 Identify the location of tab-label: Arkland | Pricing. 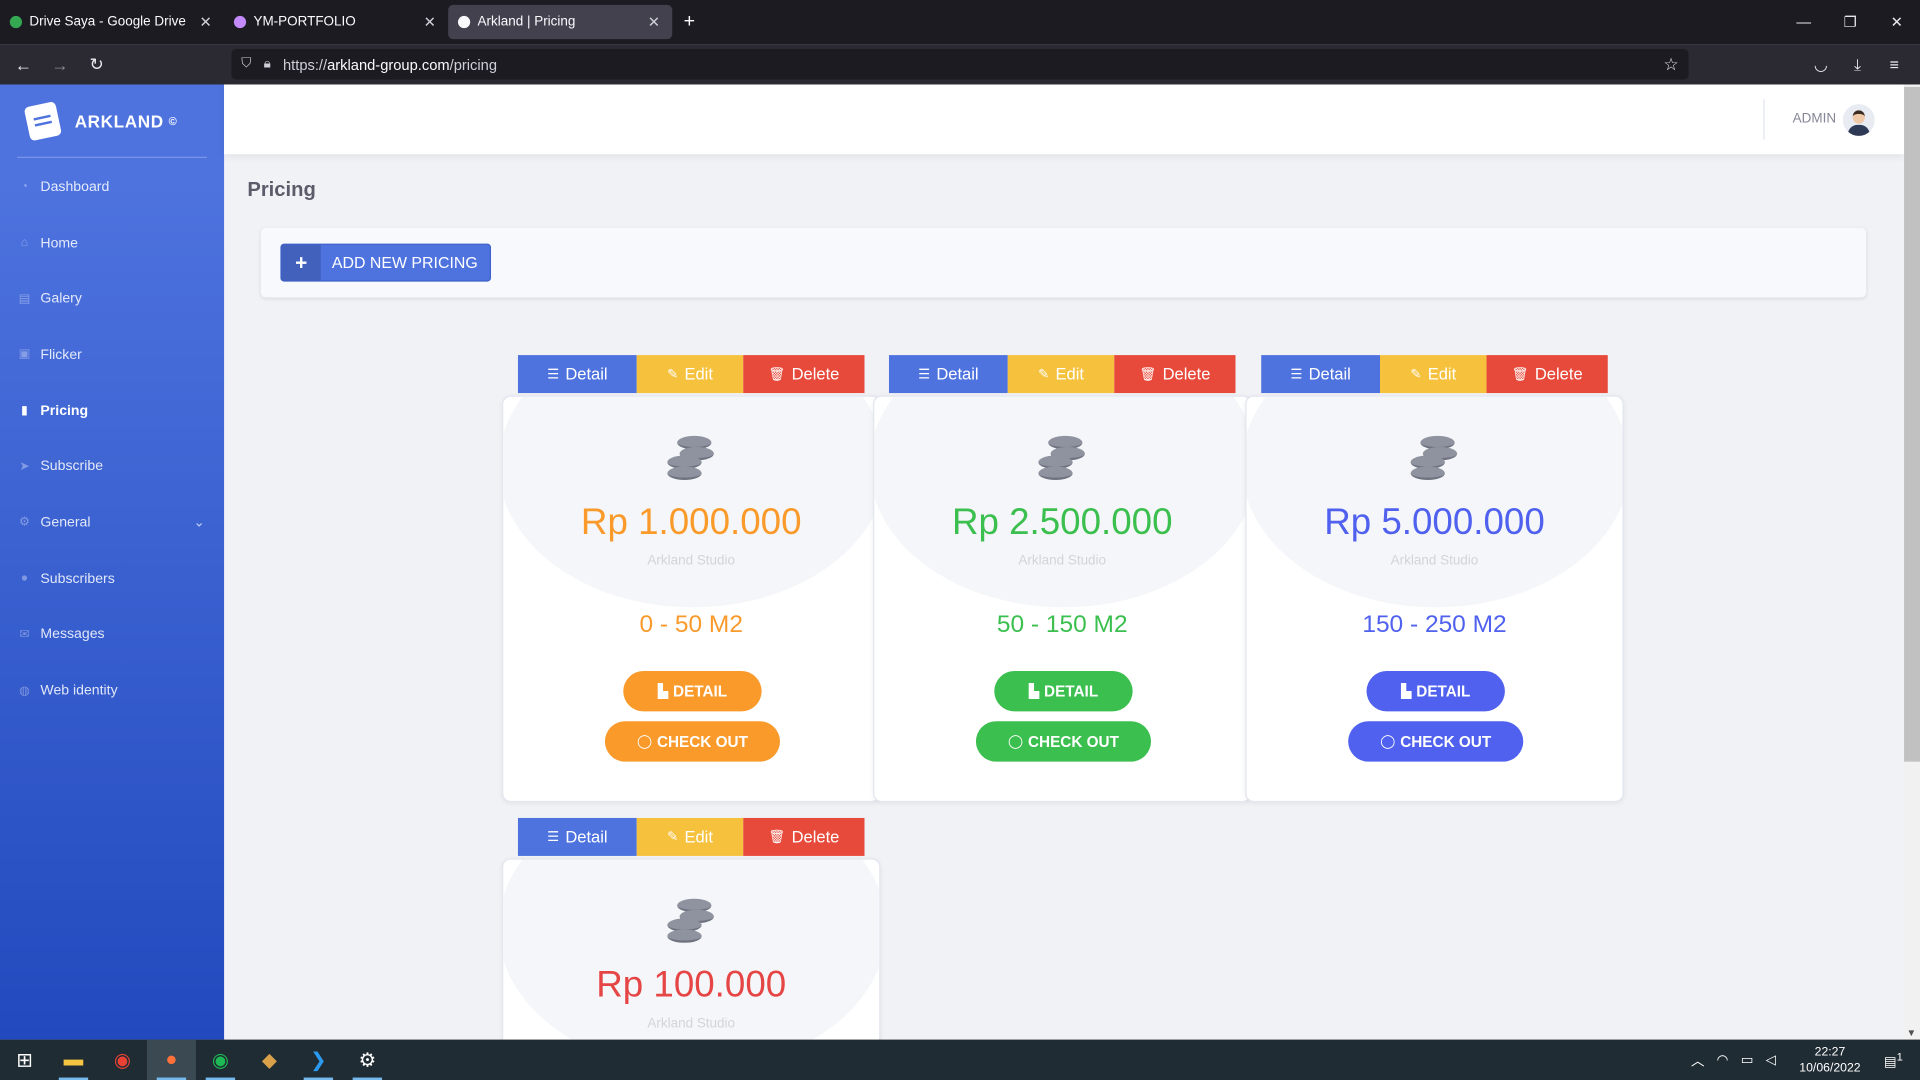
(526, 22).